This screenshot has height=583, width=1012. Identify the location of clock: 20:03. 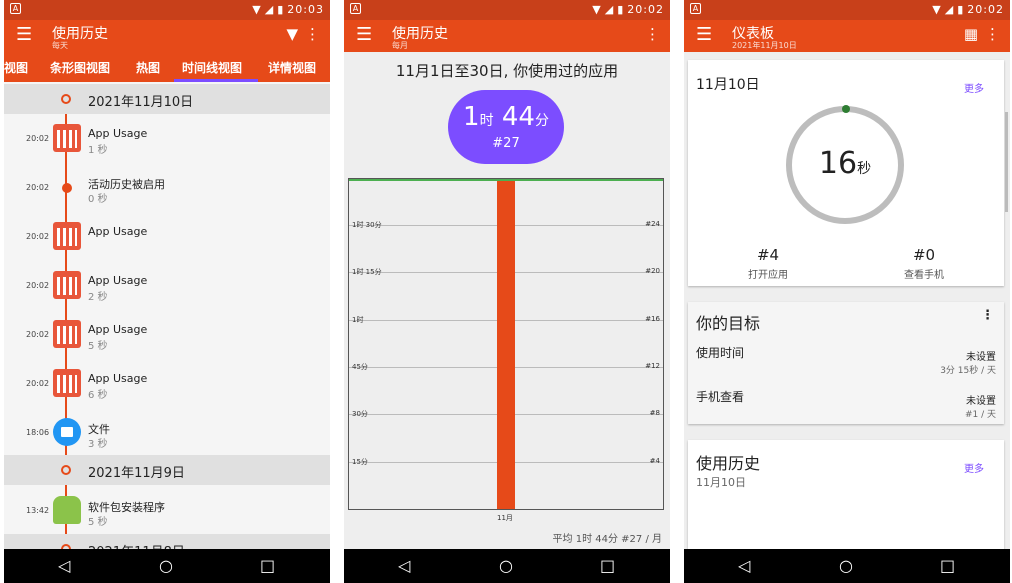
(305, 9).